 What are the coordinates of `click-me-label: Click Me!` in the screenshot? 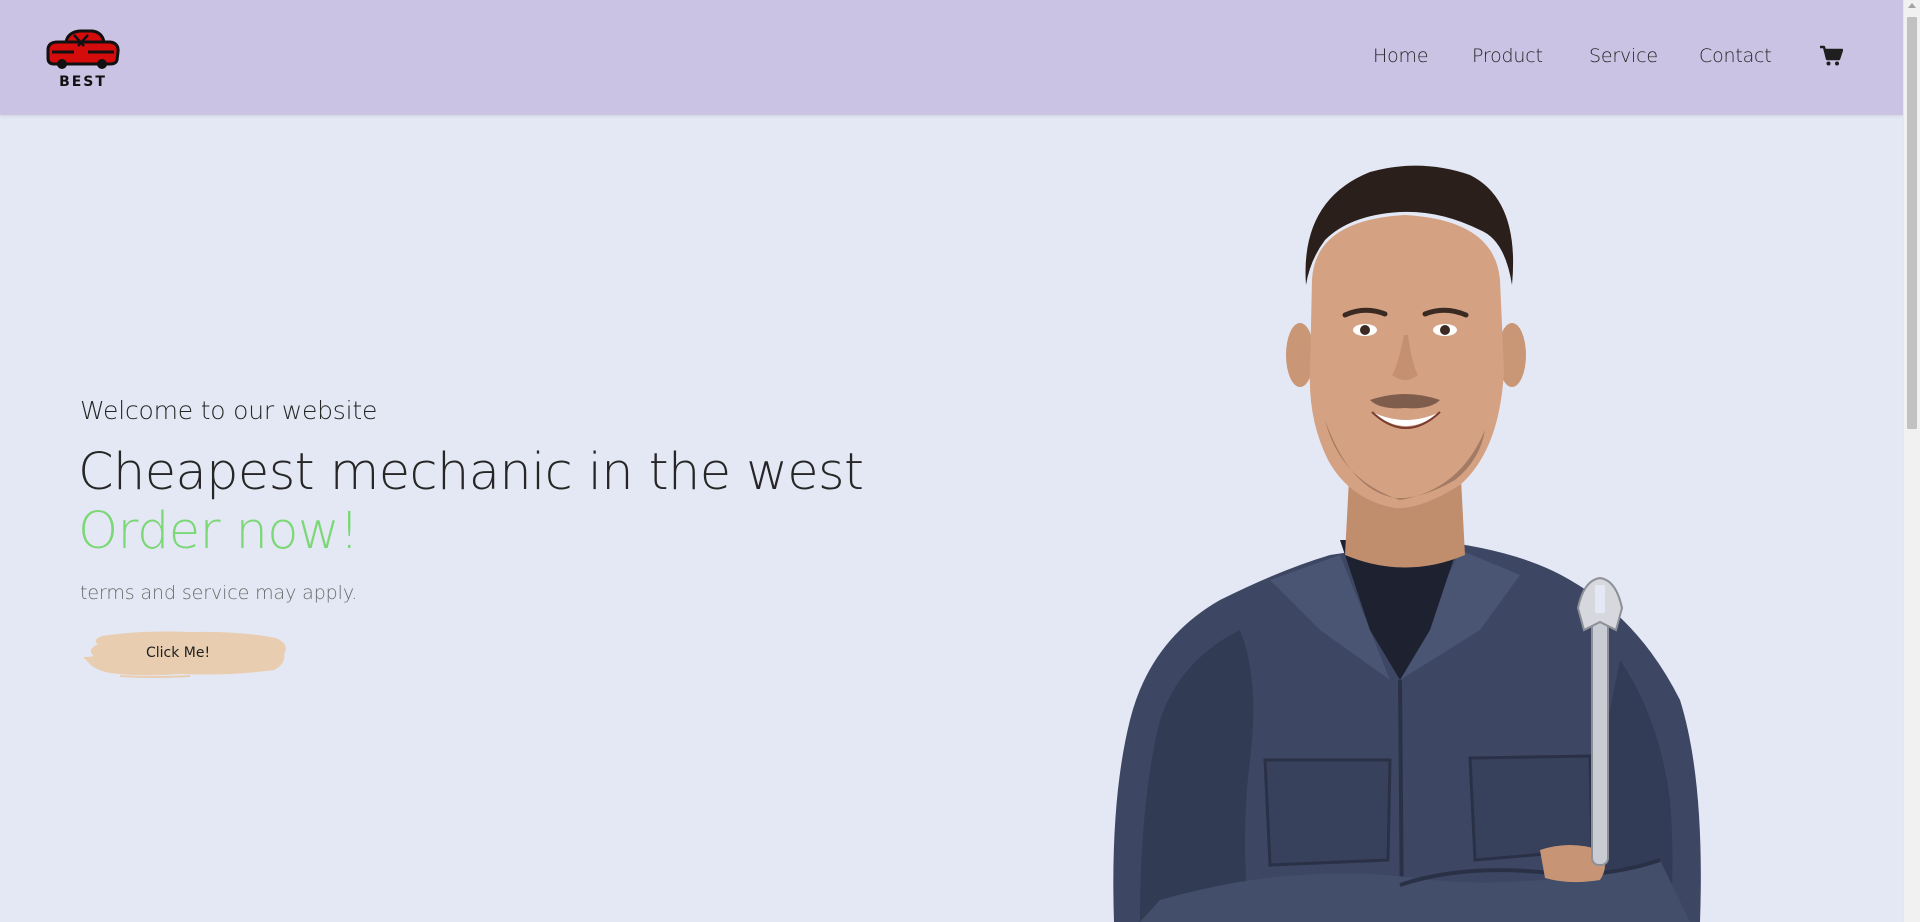 It's located at (178, 653).